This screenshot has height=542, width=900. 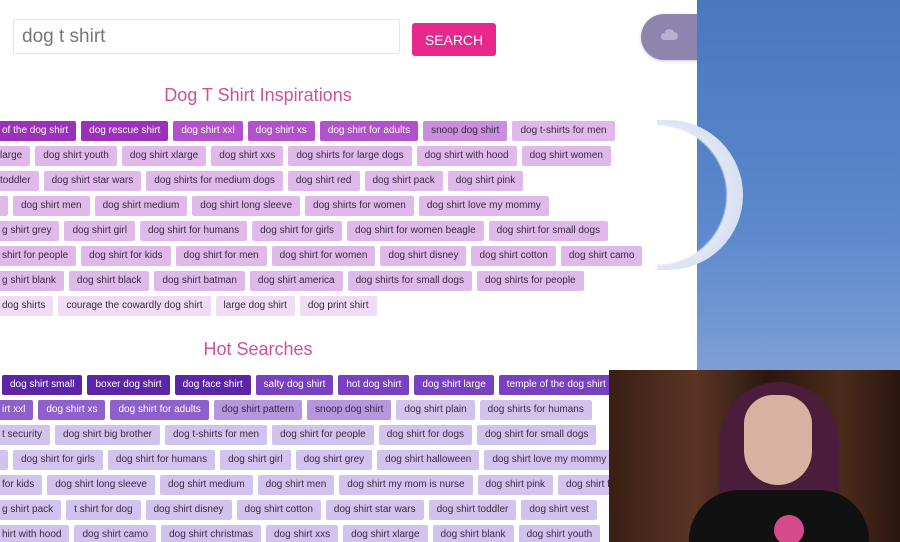 I want to click on tag-chip: dog shirt blank, so click(x=473, y=533).